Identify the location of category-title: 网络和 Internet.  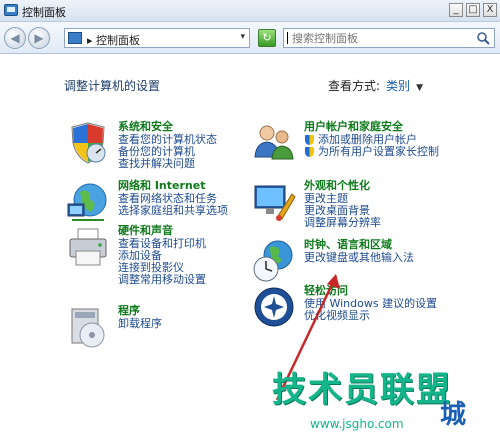
(173, 186).